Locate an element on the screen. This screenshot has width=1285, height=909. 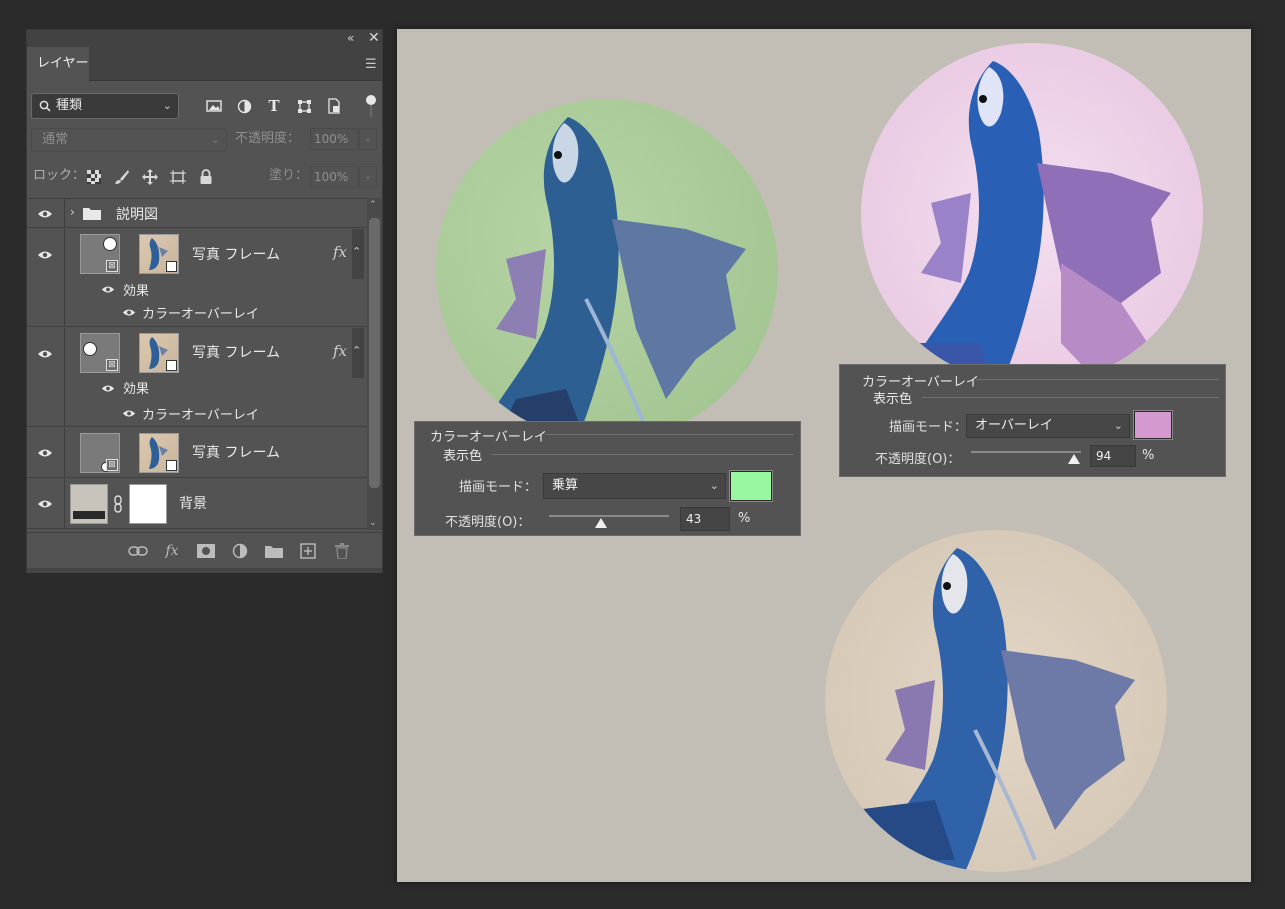
lock-move-icon is located at coordinates (150, 177).